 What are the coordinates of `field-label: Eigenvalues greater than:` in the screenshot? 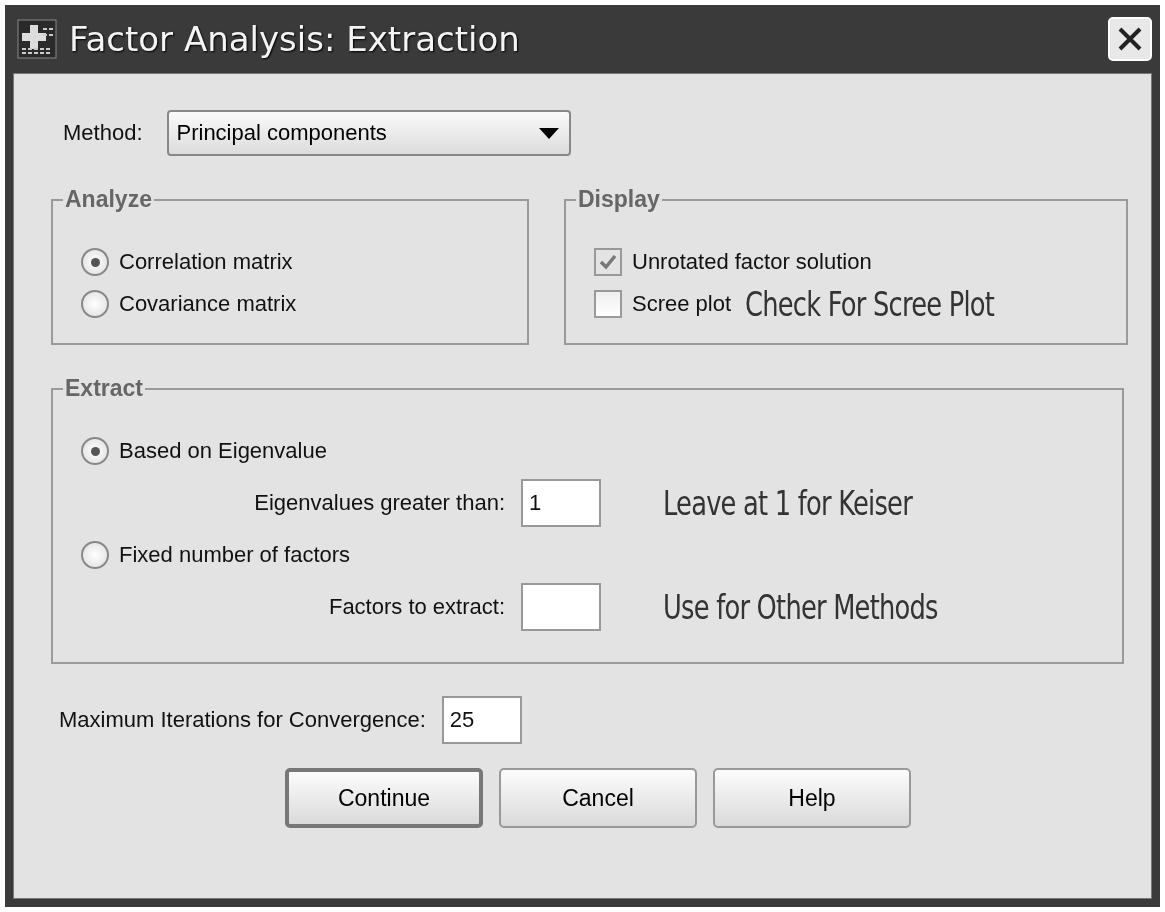 It's located at (379, 503).